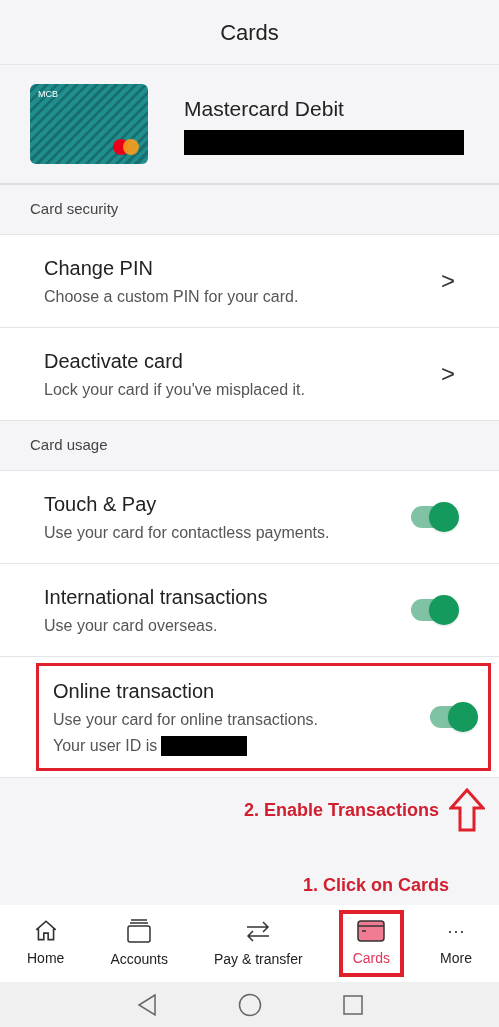 This screenshot has height=1027, width=499. Describe the element at coordinates (48, 94) in the screenshot. I see `card-logo: MCB` at that location.